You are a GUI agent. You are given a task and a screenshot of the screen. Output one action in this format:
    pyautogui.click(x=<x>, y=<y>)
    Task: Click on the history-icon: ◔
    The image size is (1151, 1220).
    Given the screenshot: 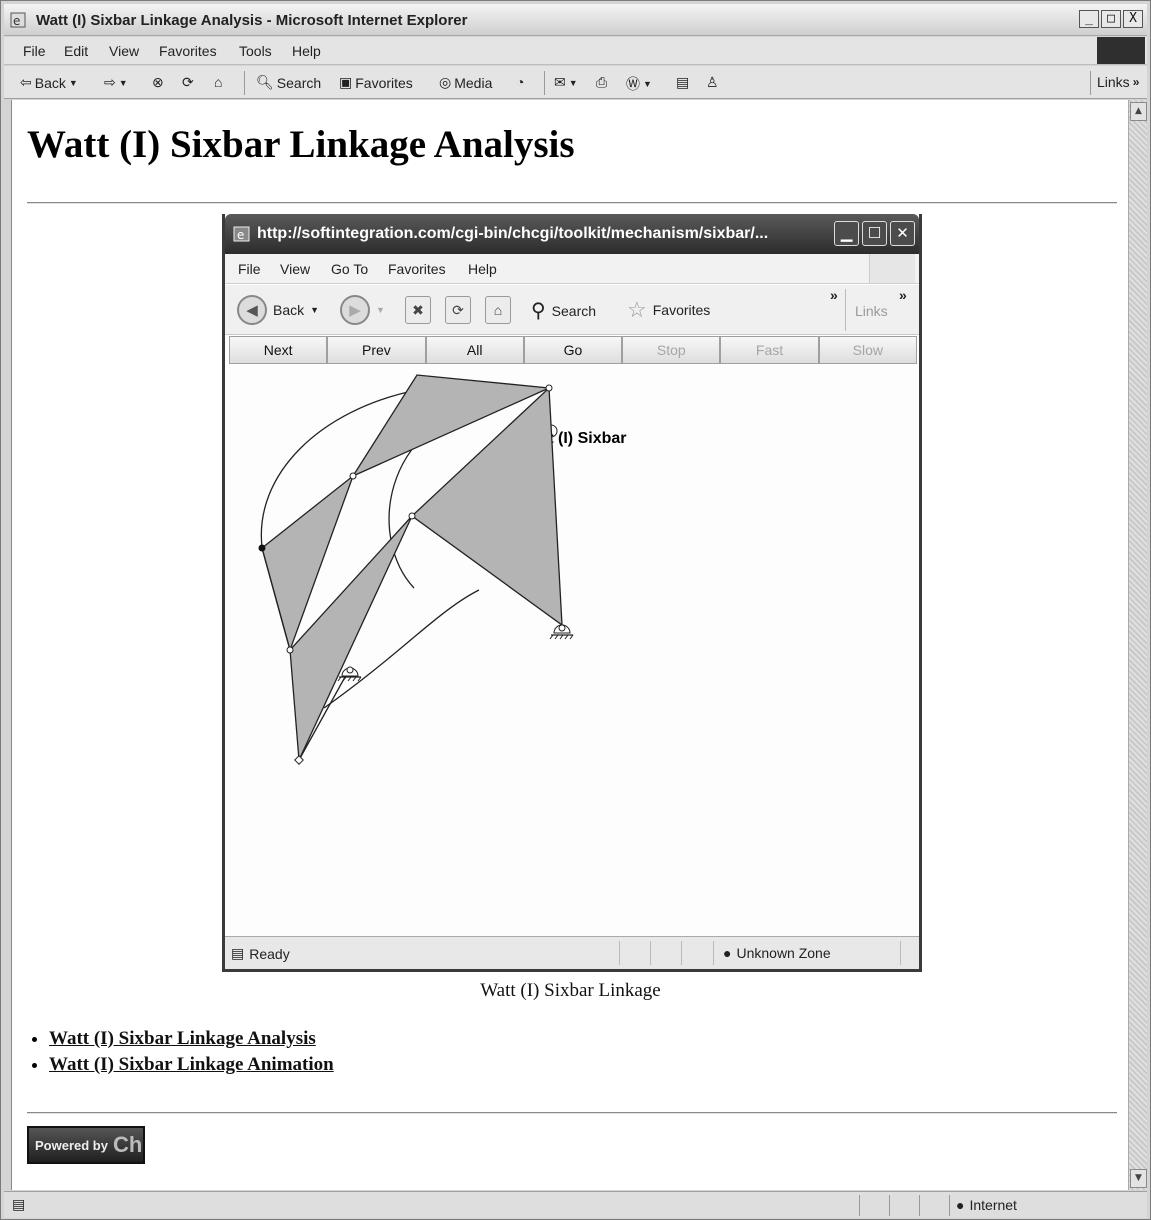 What is the action you would take?
    pyautogui.click(x=520, y=82)
    